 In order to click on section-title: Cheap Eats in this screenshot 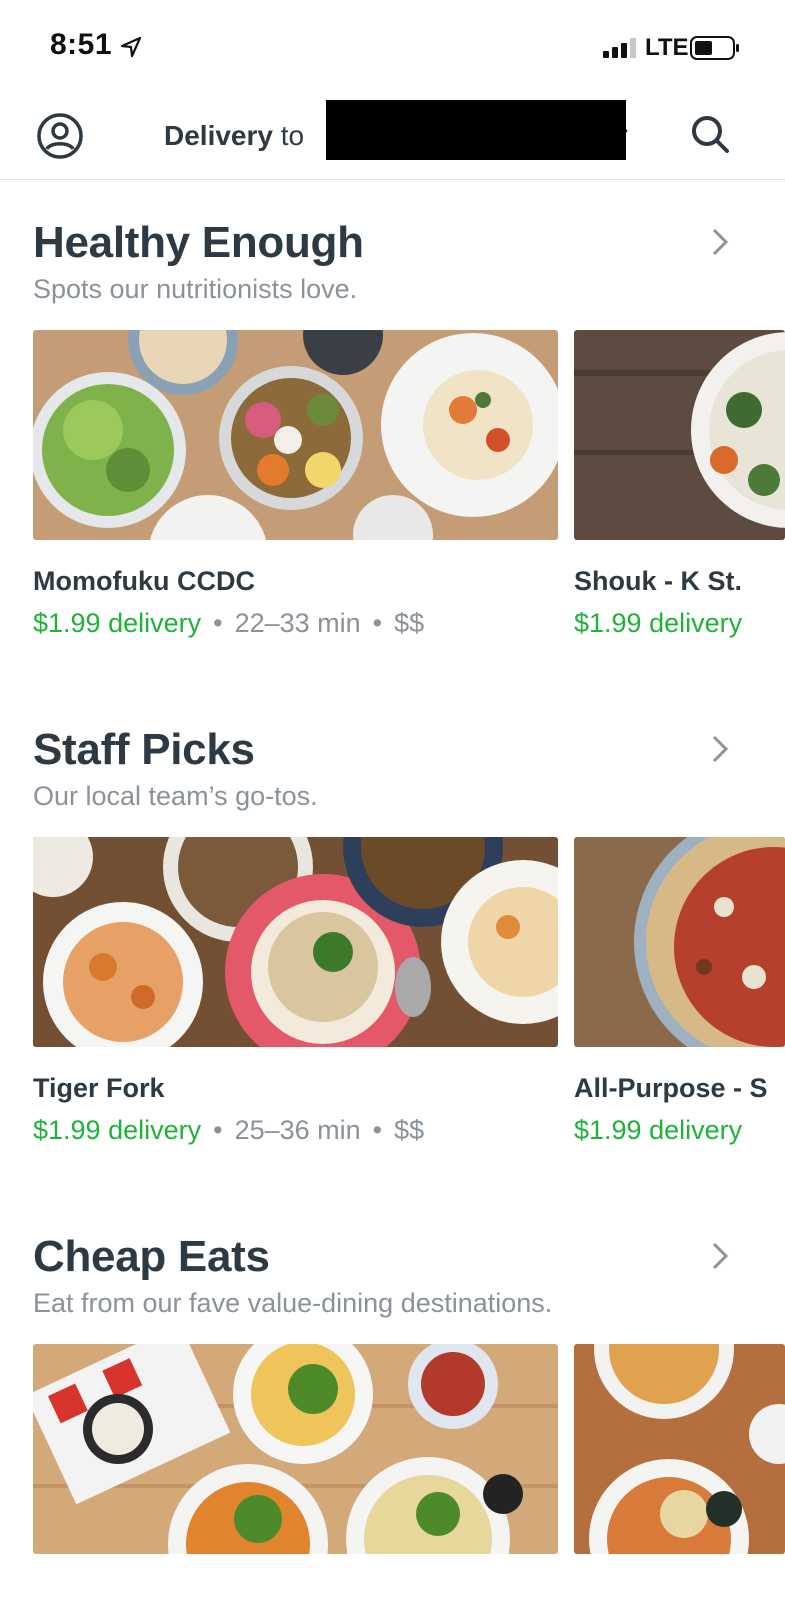, I will do `click(151, 1257)`.